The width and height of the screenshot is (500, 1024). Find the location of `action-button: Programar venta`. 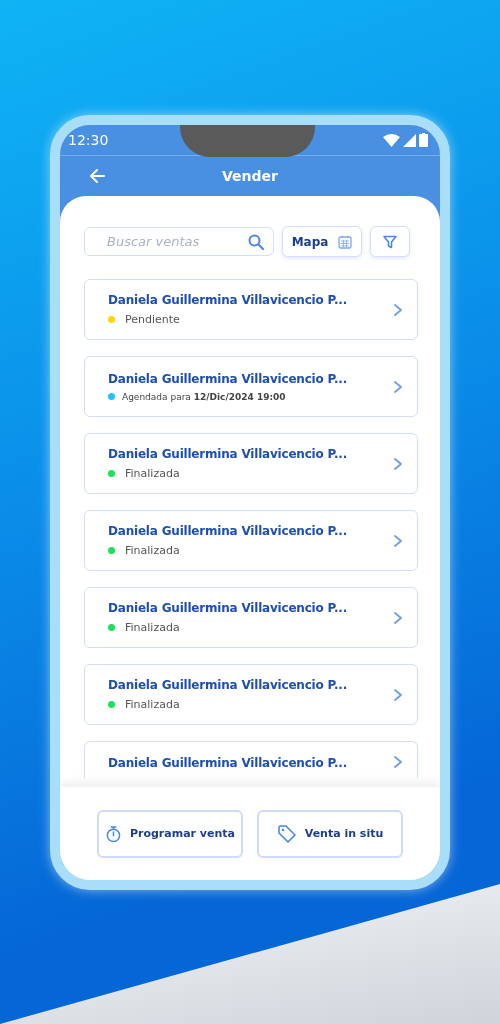

action-button: Programar venta is located at coordinates (170, 833).